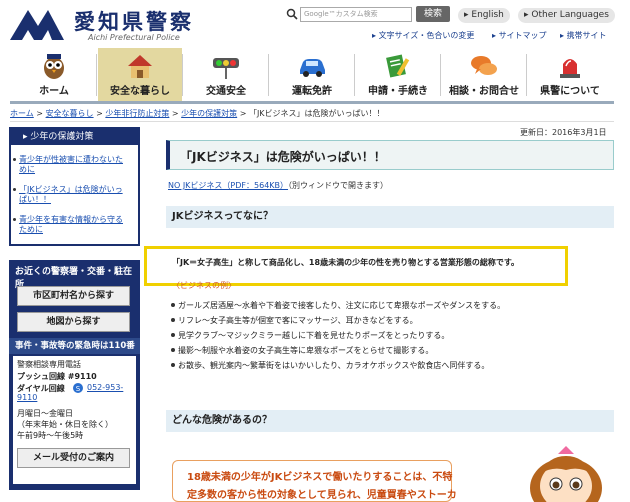 The width and height of the screenshot is (630, 502). What do you see at coordinates (398, 66) in the screenshot?
I see `document-pencil-icon` at bounding box center [398, 66].